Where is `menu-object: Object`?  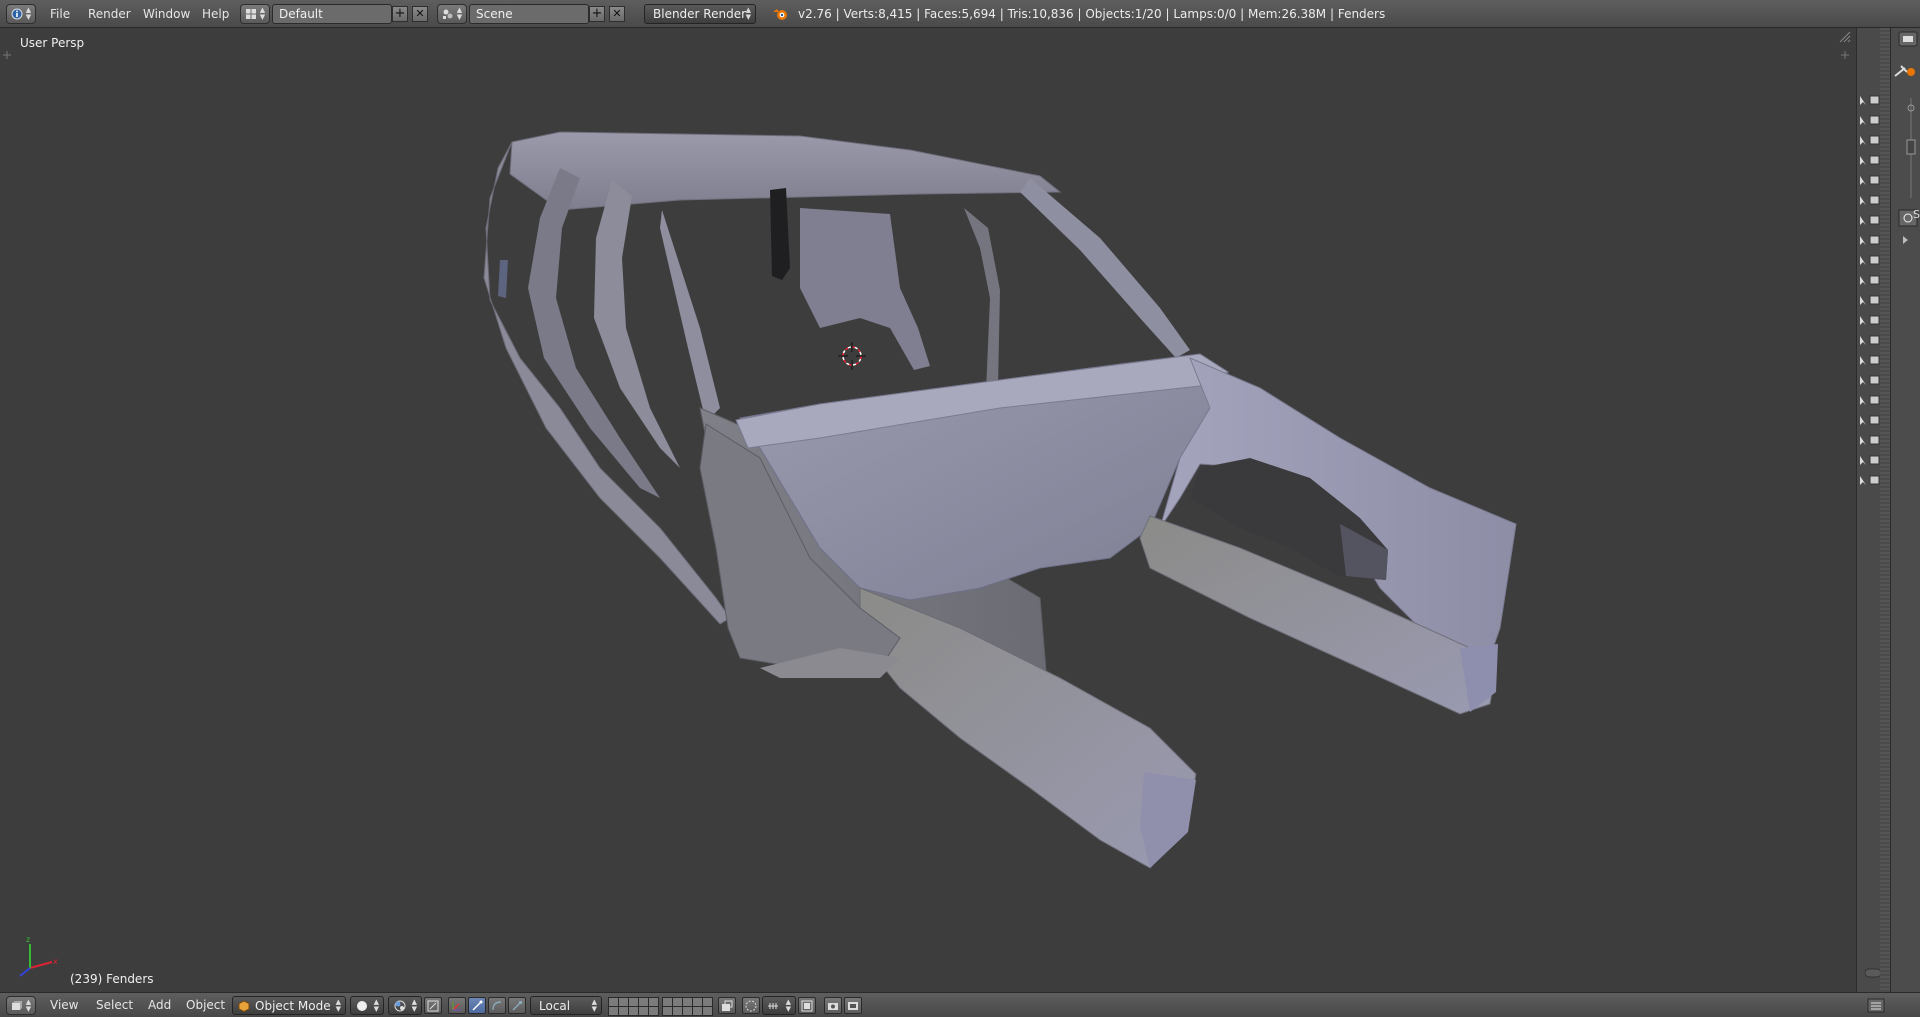 menu-object: Object is located at coordinates (205, 1005).